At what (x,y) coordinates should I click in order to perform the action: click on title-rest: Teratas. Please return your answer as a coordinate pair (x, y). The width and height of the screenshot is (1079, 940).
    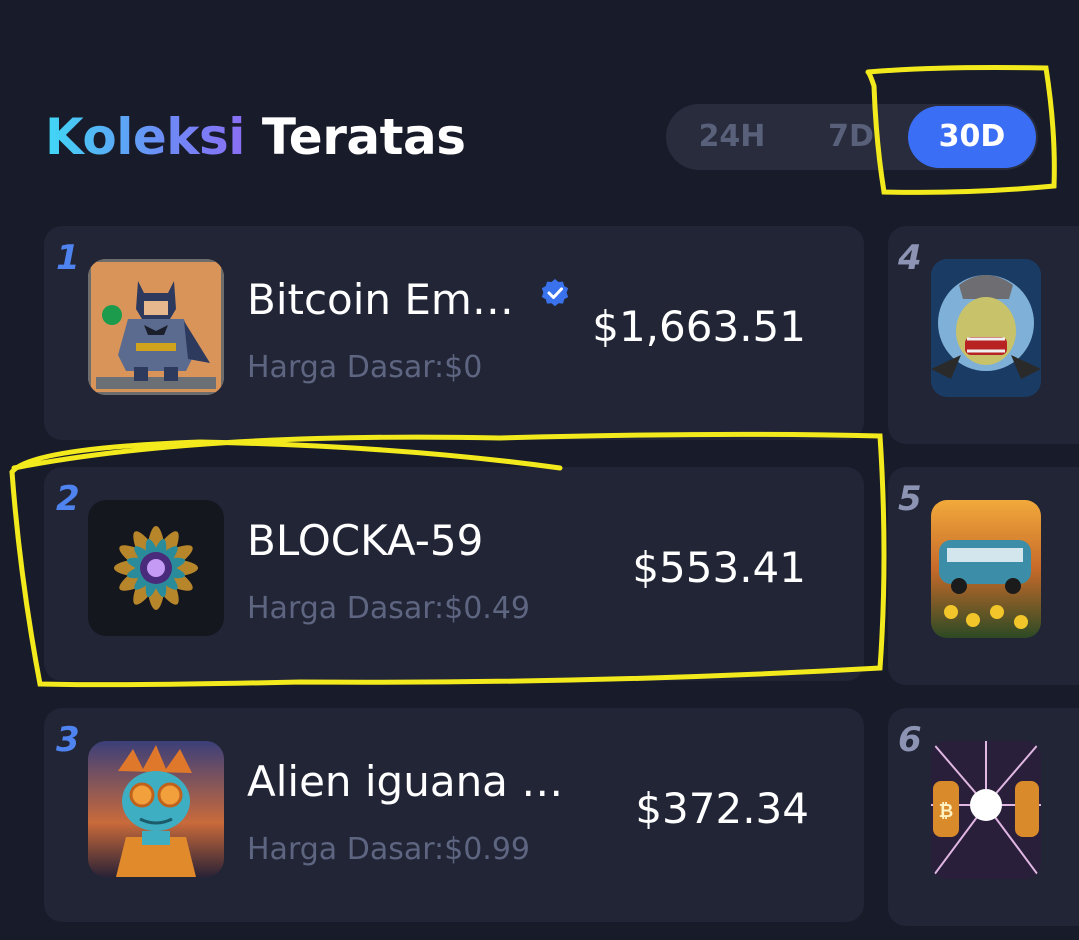
    Looking at the image, I should click on (363, 137).